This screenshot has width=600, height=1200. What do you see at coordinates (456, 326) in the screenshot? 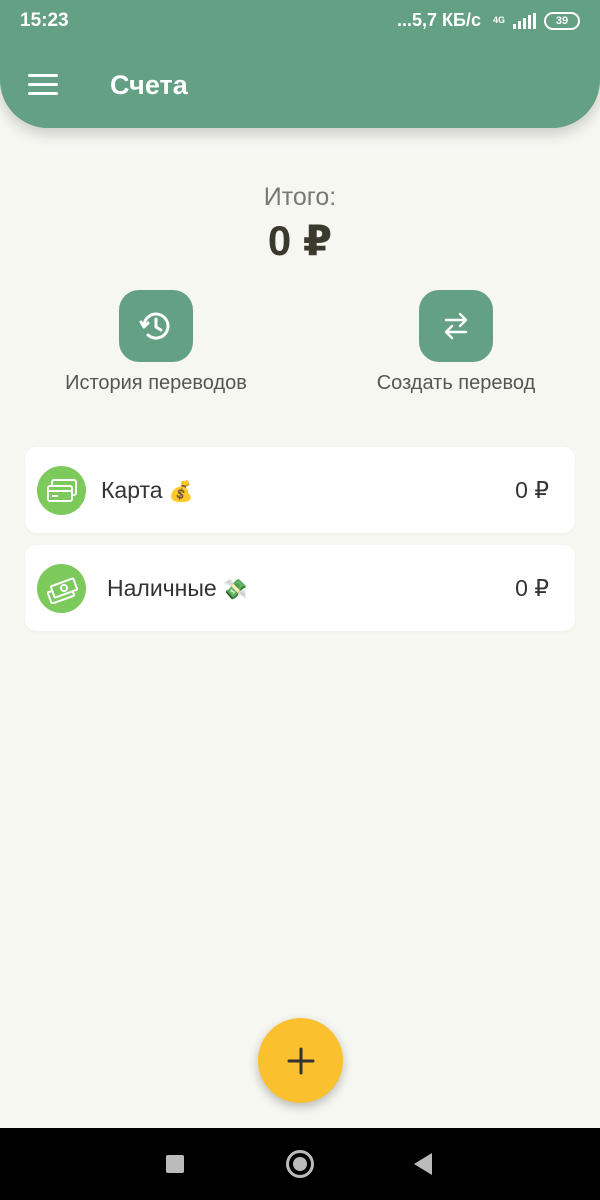
I see `transfer-arrows-icon` at bounding box center [456, 326].